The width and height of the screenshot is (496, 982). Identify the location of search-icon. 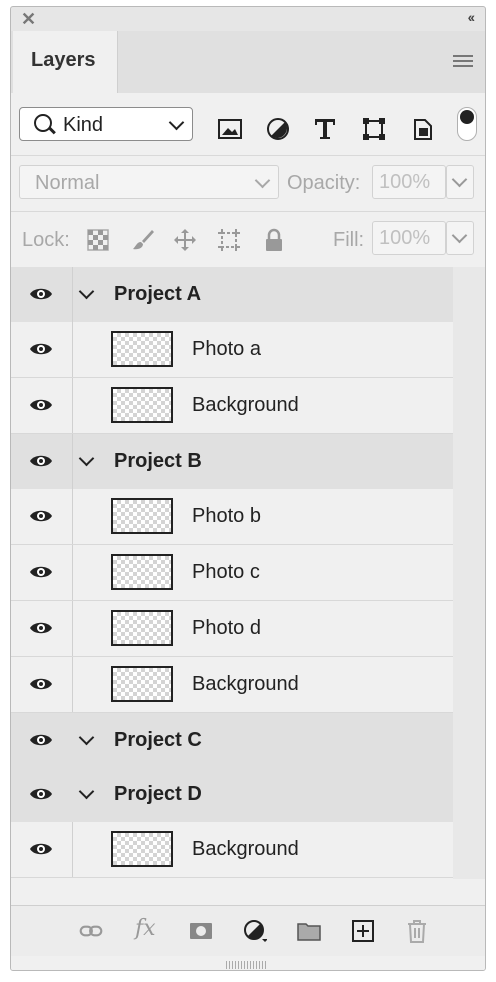
(43, 123).